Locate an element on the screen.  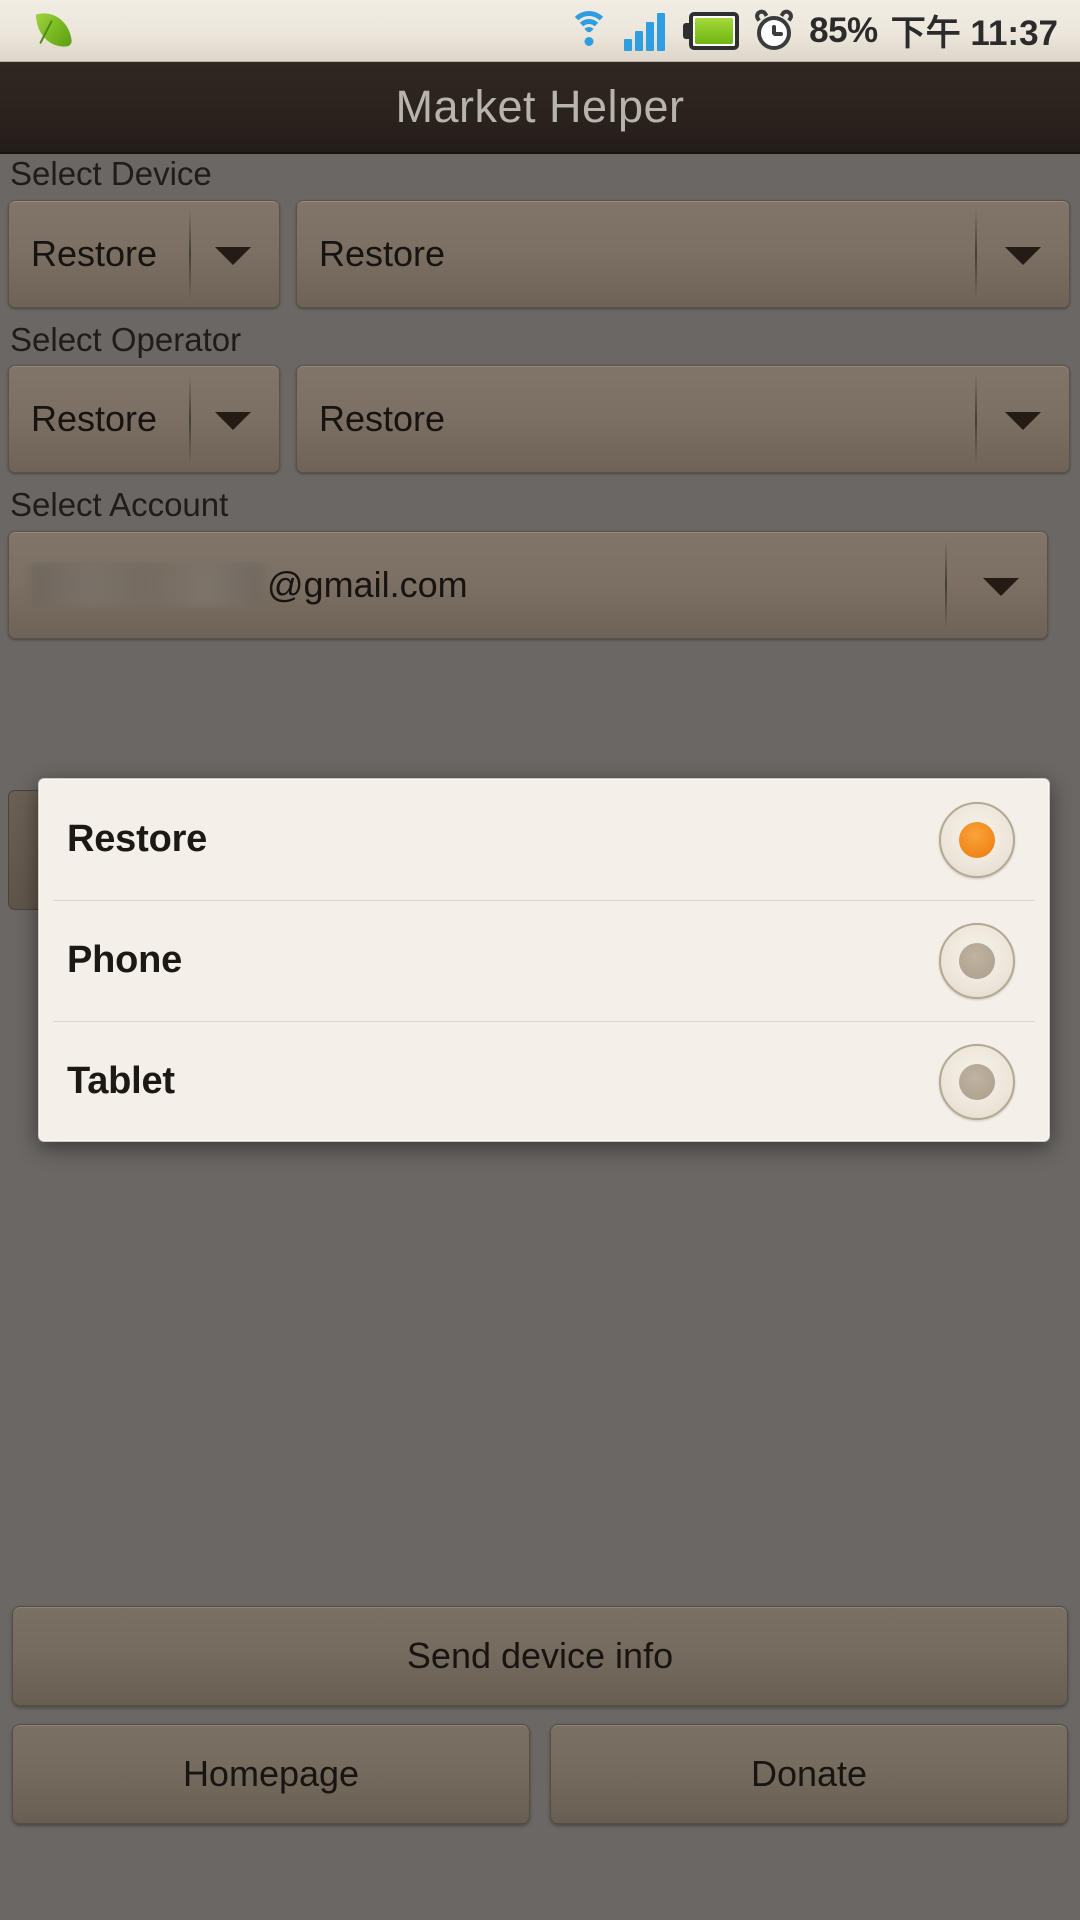
redacted-username is located at coordinates (147, 584).